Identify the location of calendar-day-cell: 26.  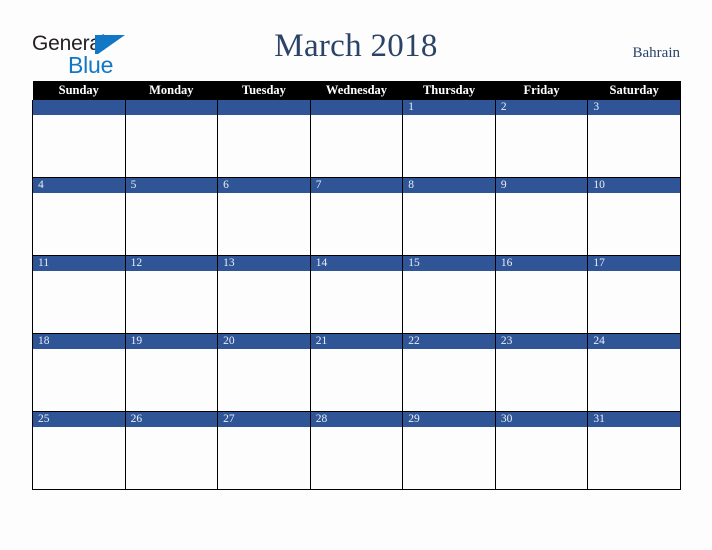
(171, 450).